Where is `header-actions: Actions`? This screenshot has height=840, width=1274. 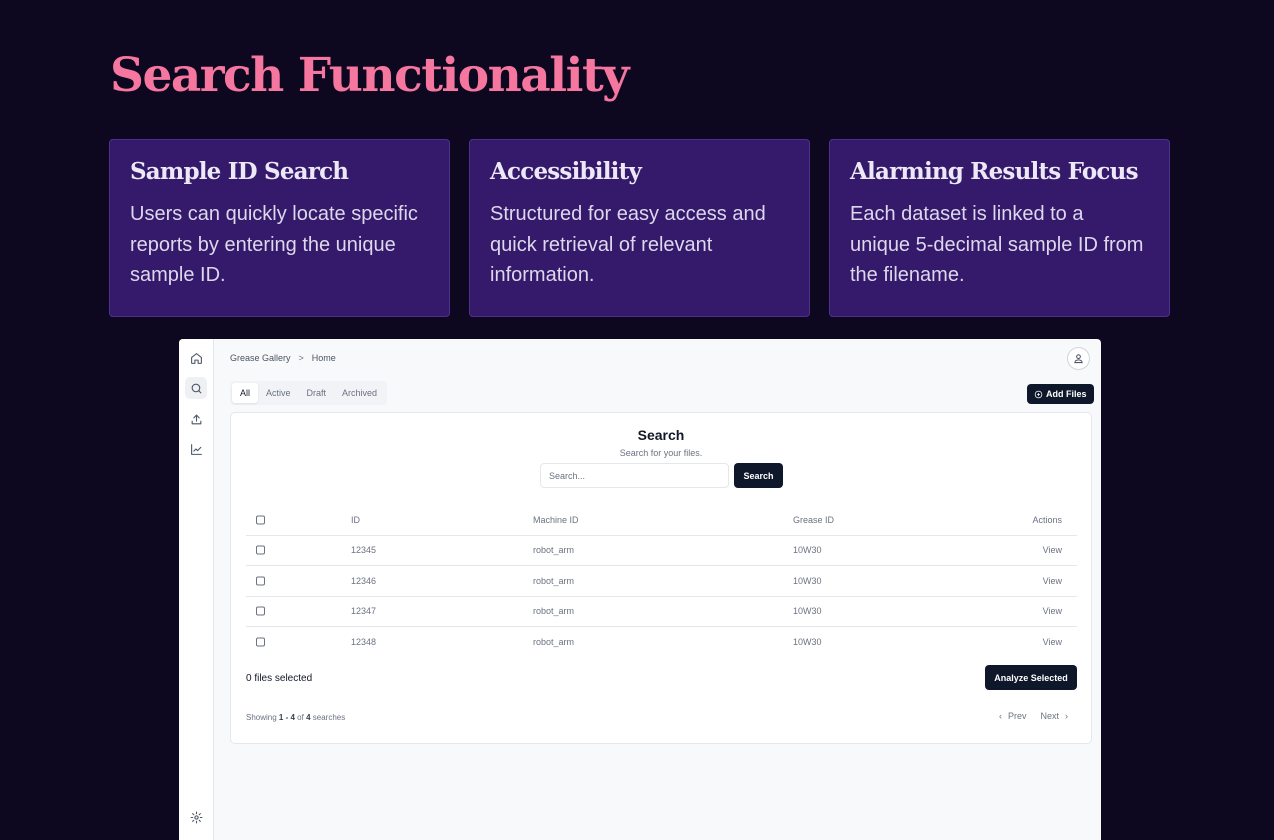 header-actions: Actions is located at coordinates (1047, 519).